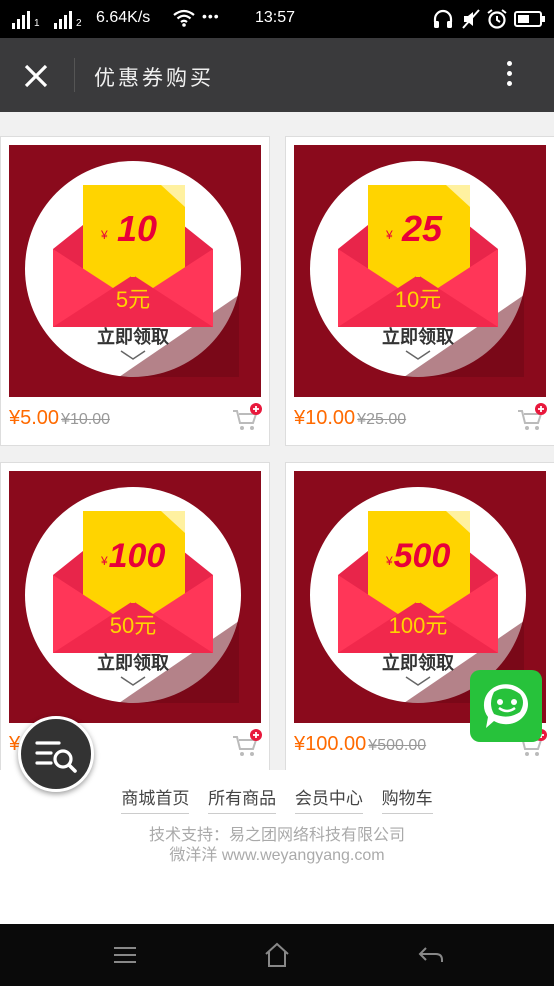 This screenshot has width=554, height=986. I want to click on alarm-icon, so click(497, 19).